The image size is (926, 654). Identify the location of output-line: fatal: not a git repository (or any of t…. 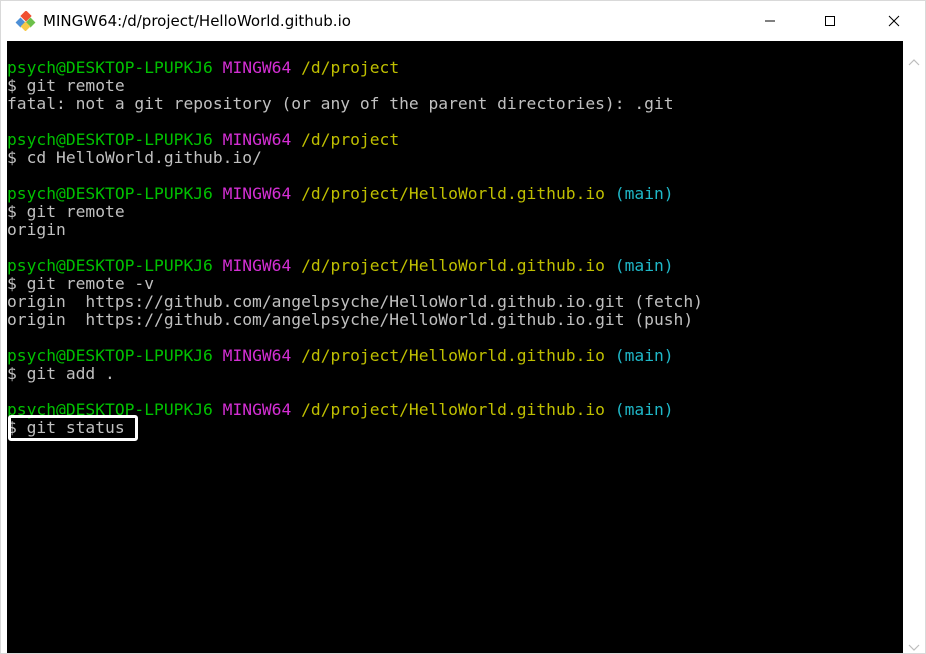
(455, 104).